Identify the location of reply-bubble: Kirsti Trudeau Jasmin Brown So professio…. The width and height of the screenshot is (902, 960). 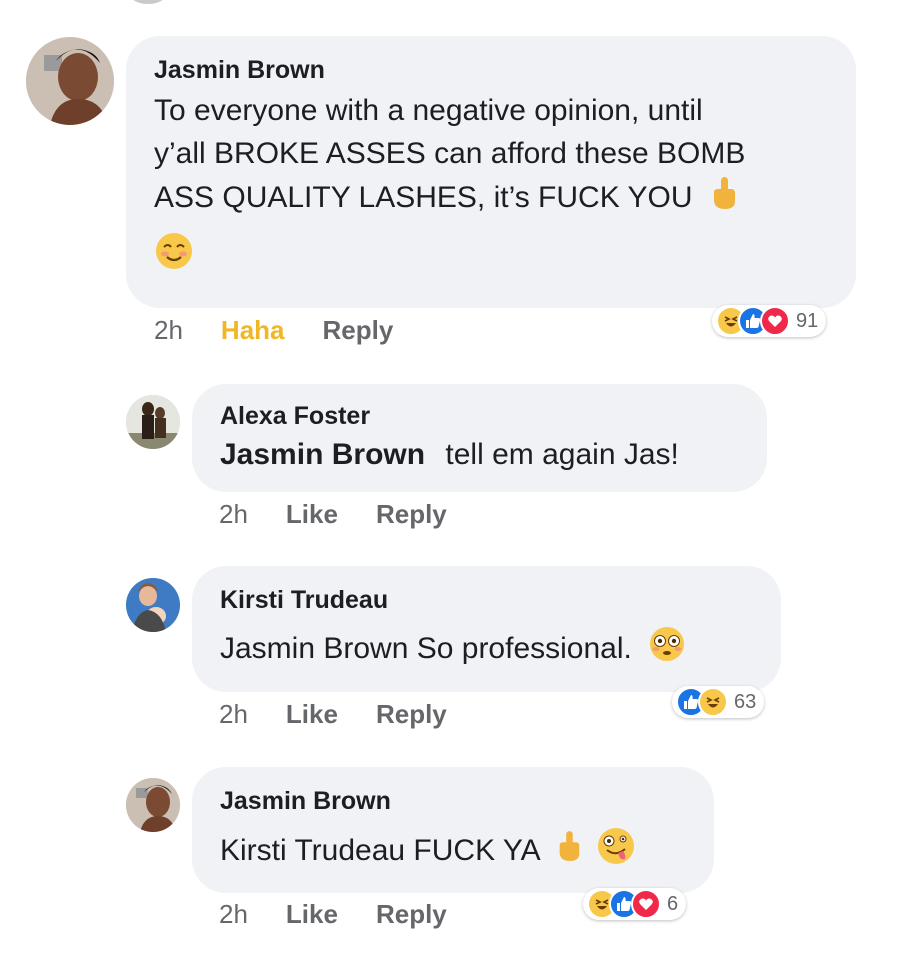
(486, 629).